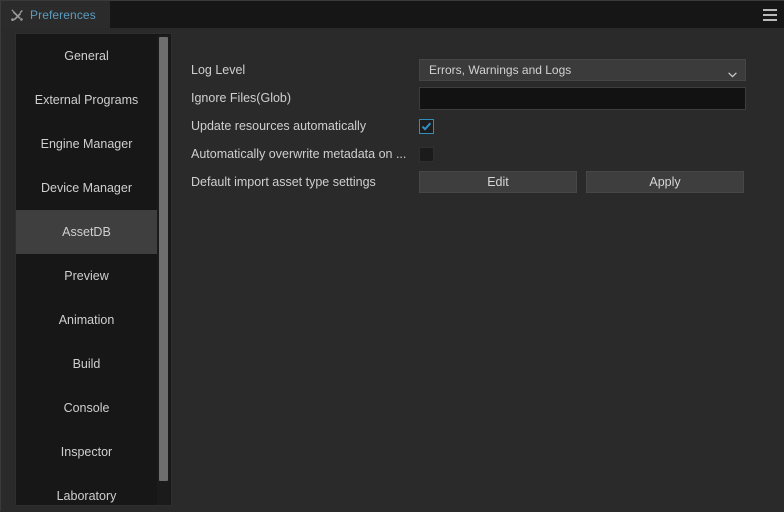 The height and width of the screenshot is (512, 784). I want to click on sidebar-item-device-manager: Device Manager, so click(86, 188).